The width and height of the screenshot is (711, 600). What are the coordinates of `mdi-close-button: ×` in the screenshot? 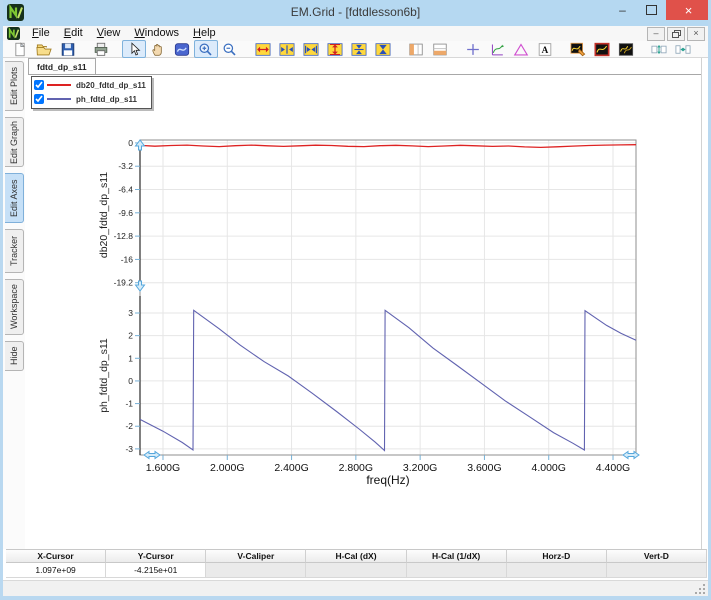 It's located at (696, 33).